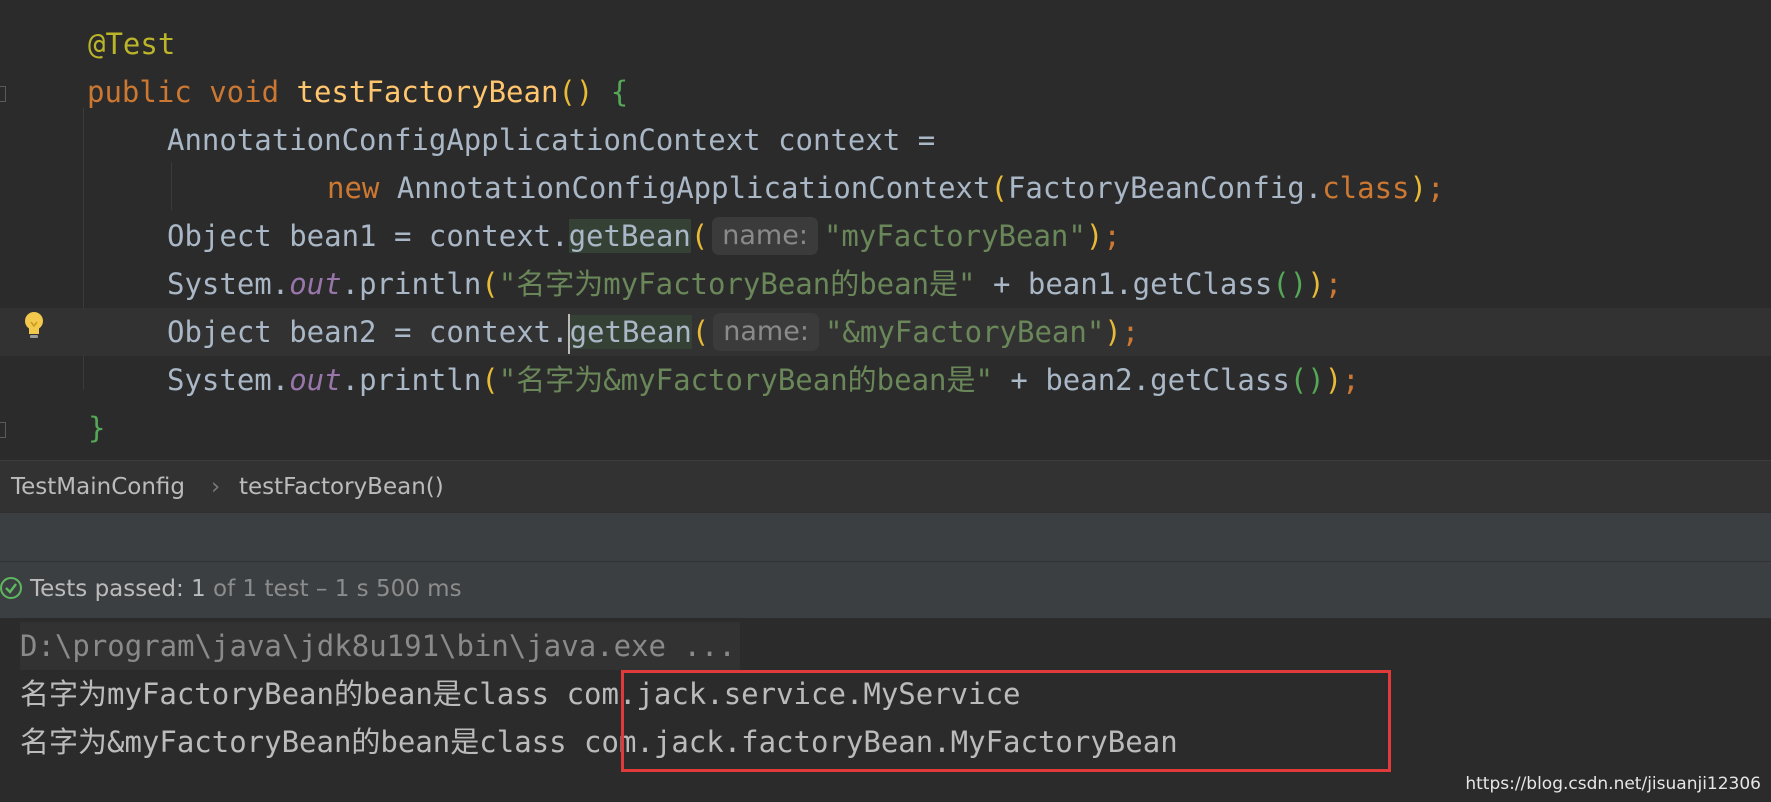  I want to click on test-status-bar: Tests passed: 1 of 1 test – 1 s 500 ms, so click(885, 590).